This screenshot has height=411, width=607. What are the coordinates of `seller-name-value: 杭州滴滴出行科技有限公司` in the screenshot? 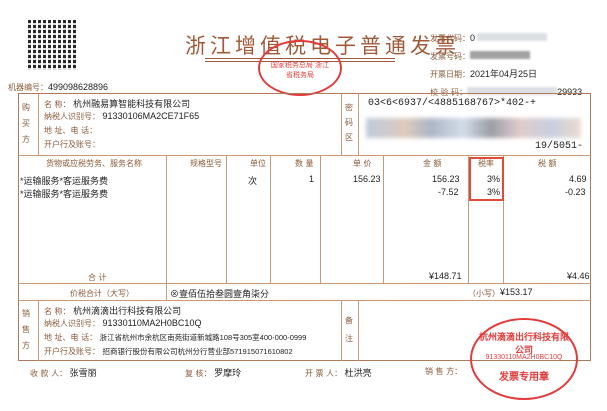 It's located at (127, 311).